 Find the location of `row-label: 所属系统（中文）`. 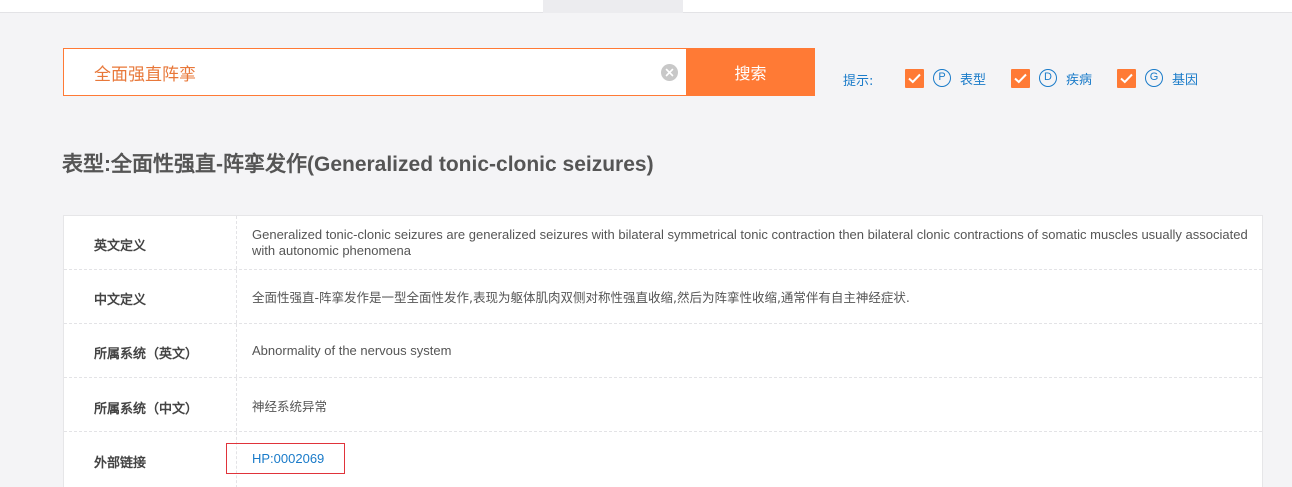

row-label: 所属系统（中文） is located at coordinates (146, 409).